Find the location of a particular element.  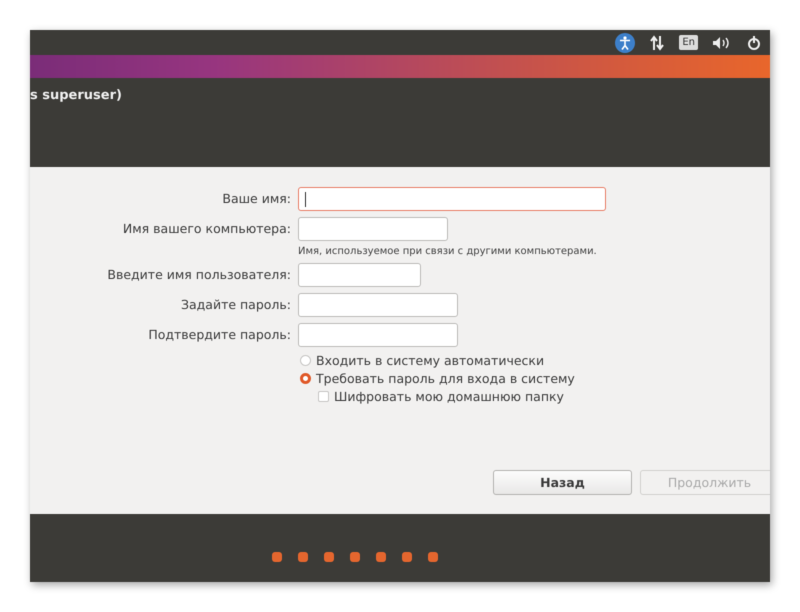

window-title: s superuser) is located at coordinates (76, 95).